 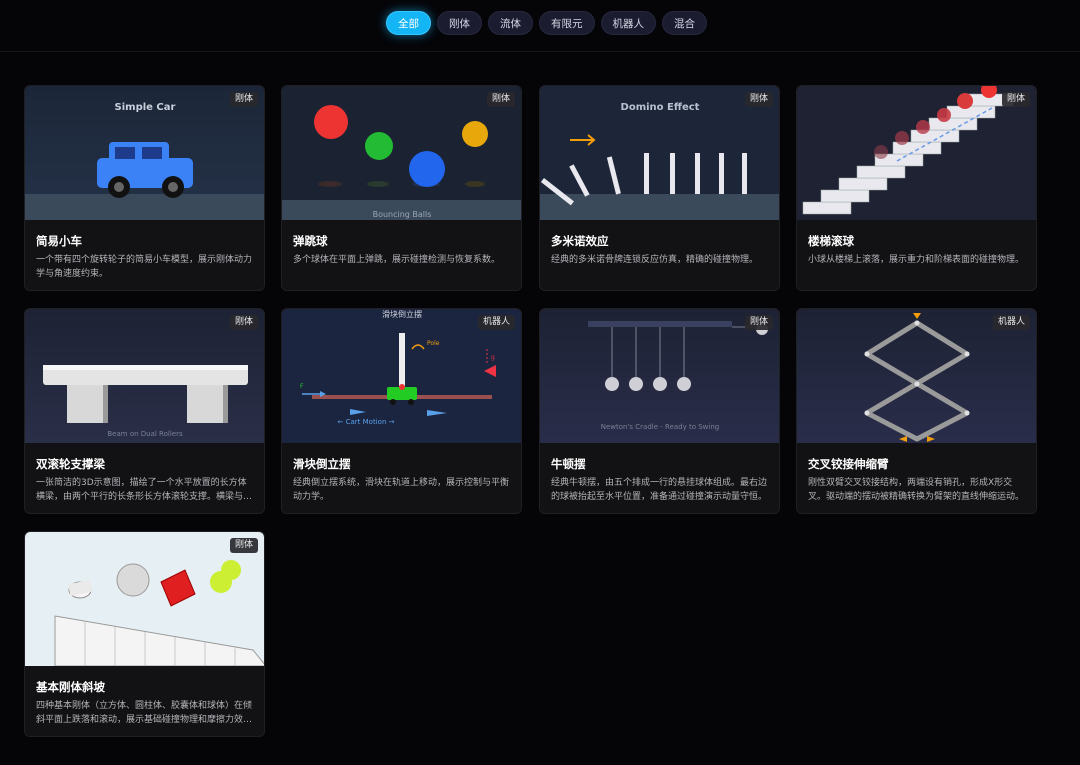 What do you see at coordinates (401, 490) in the screenshot?
I see `card-description: 经典倒立摆系统，滑块在轨道上移动，展示控制与平衡动力学。` at bounding box center [401, 490].